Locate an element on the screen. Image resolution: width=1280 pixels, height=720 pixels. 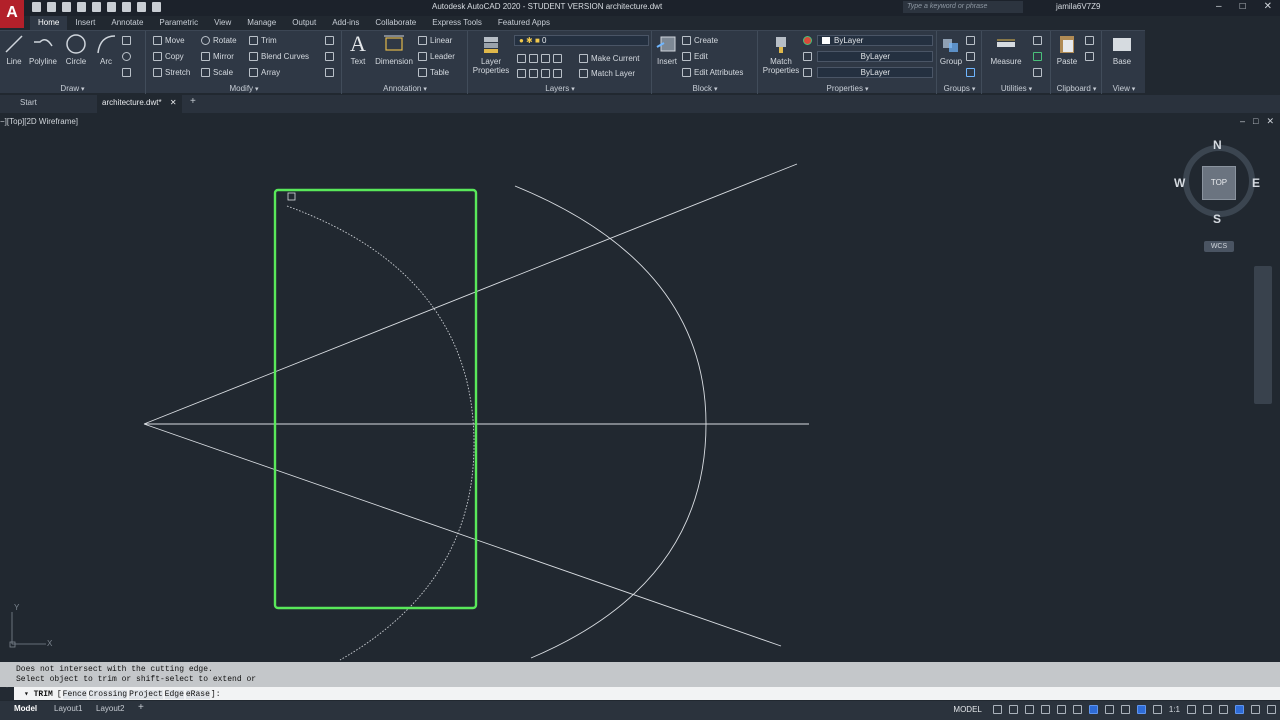
modify-panel-title: Modify is located at coordinates (244, 88).